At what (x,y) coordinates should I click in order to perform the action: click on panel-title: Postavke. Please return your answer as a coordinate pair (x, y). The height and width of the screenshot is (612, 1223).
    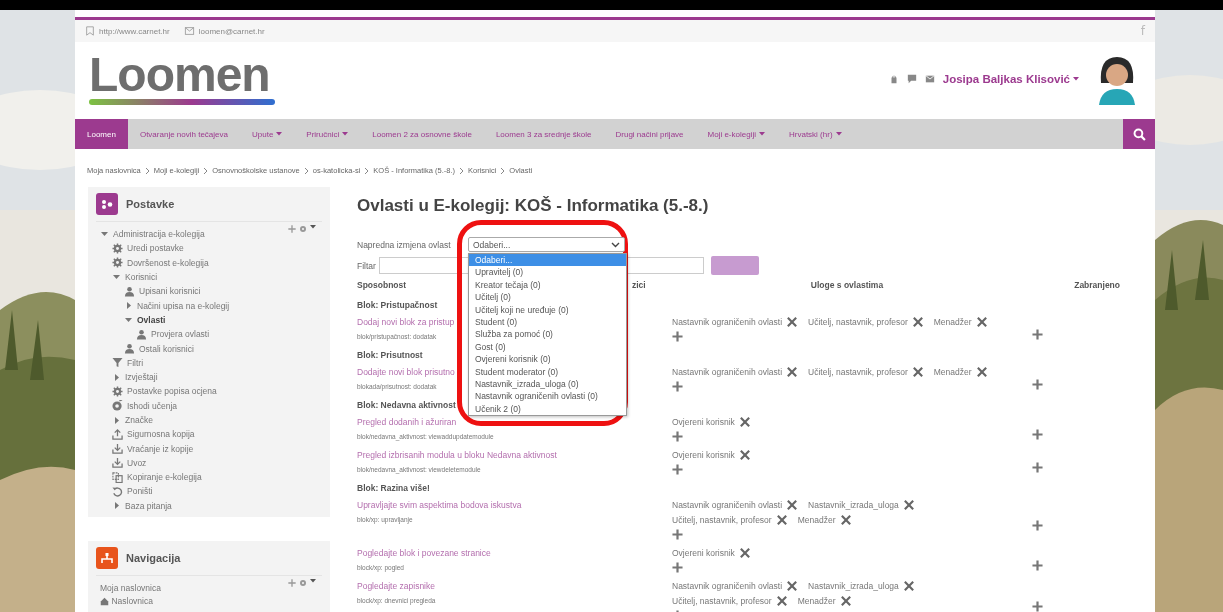
    Looking at the image, I should click on (150, 204).